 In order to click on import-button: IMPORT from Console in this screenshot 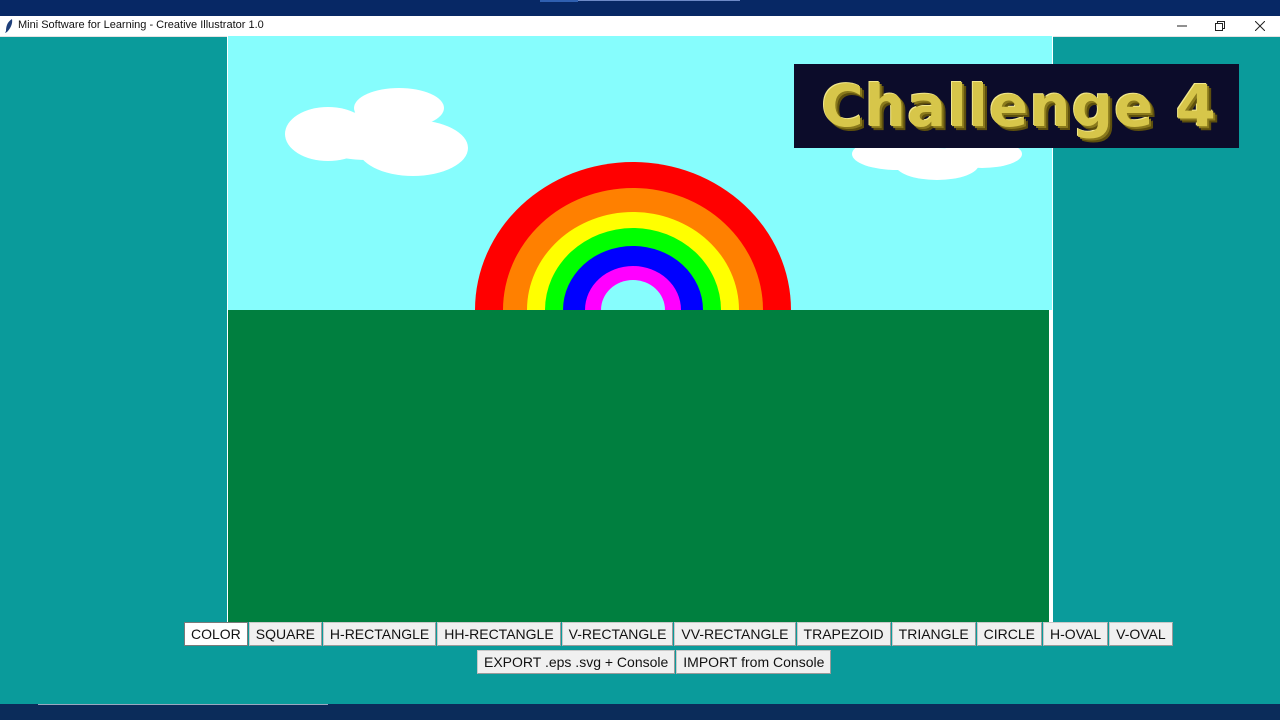, I will do `click(754, 662)`.